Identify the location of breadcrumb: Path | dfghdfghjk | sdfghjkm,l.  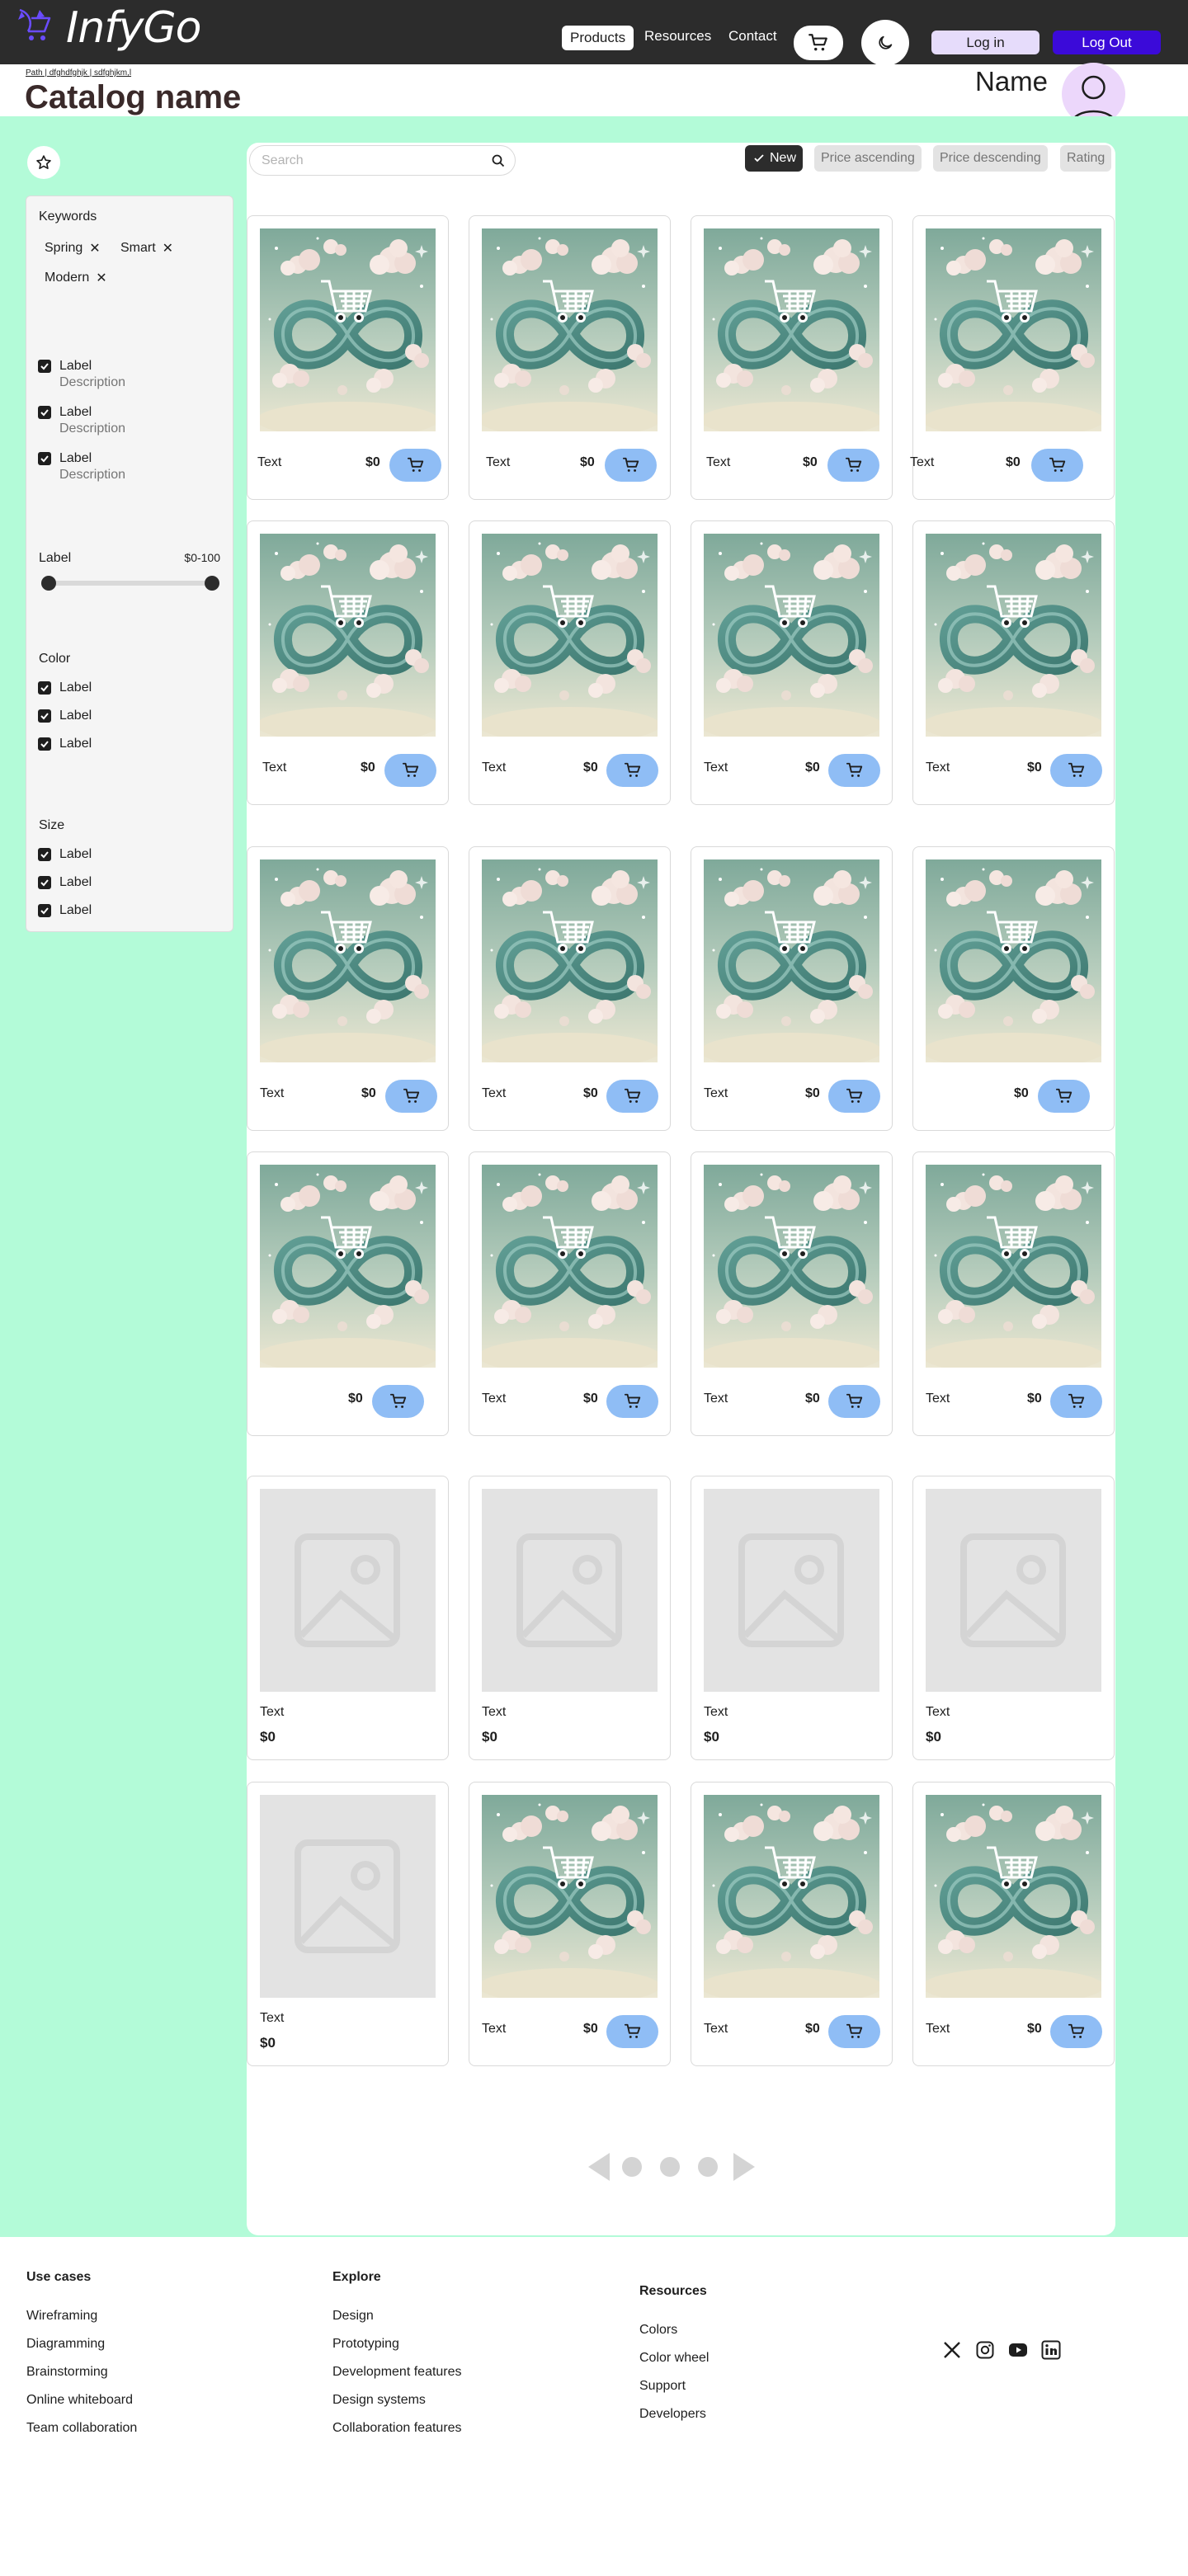
(78, 73).